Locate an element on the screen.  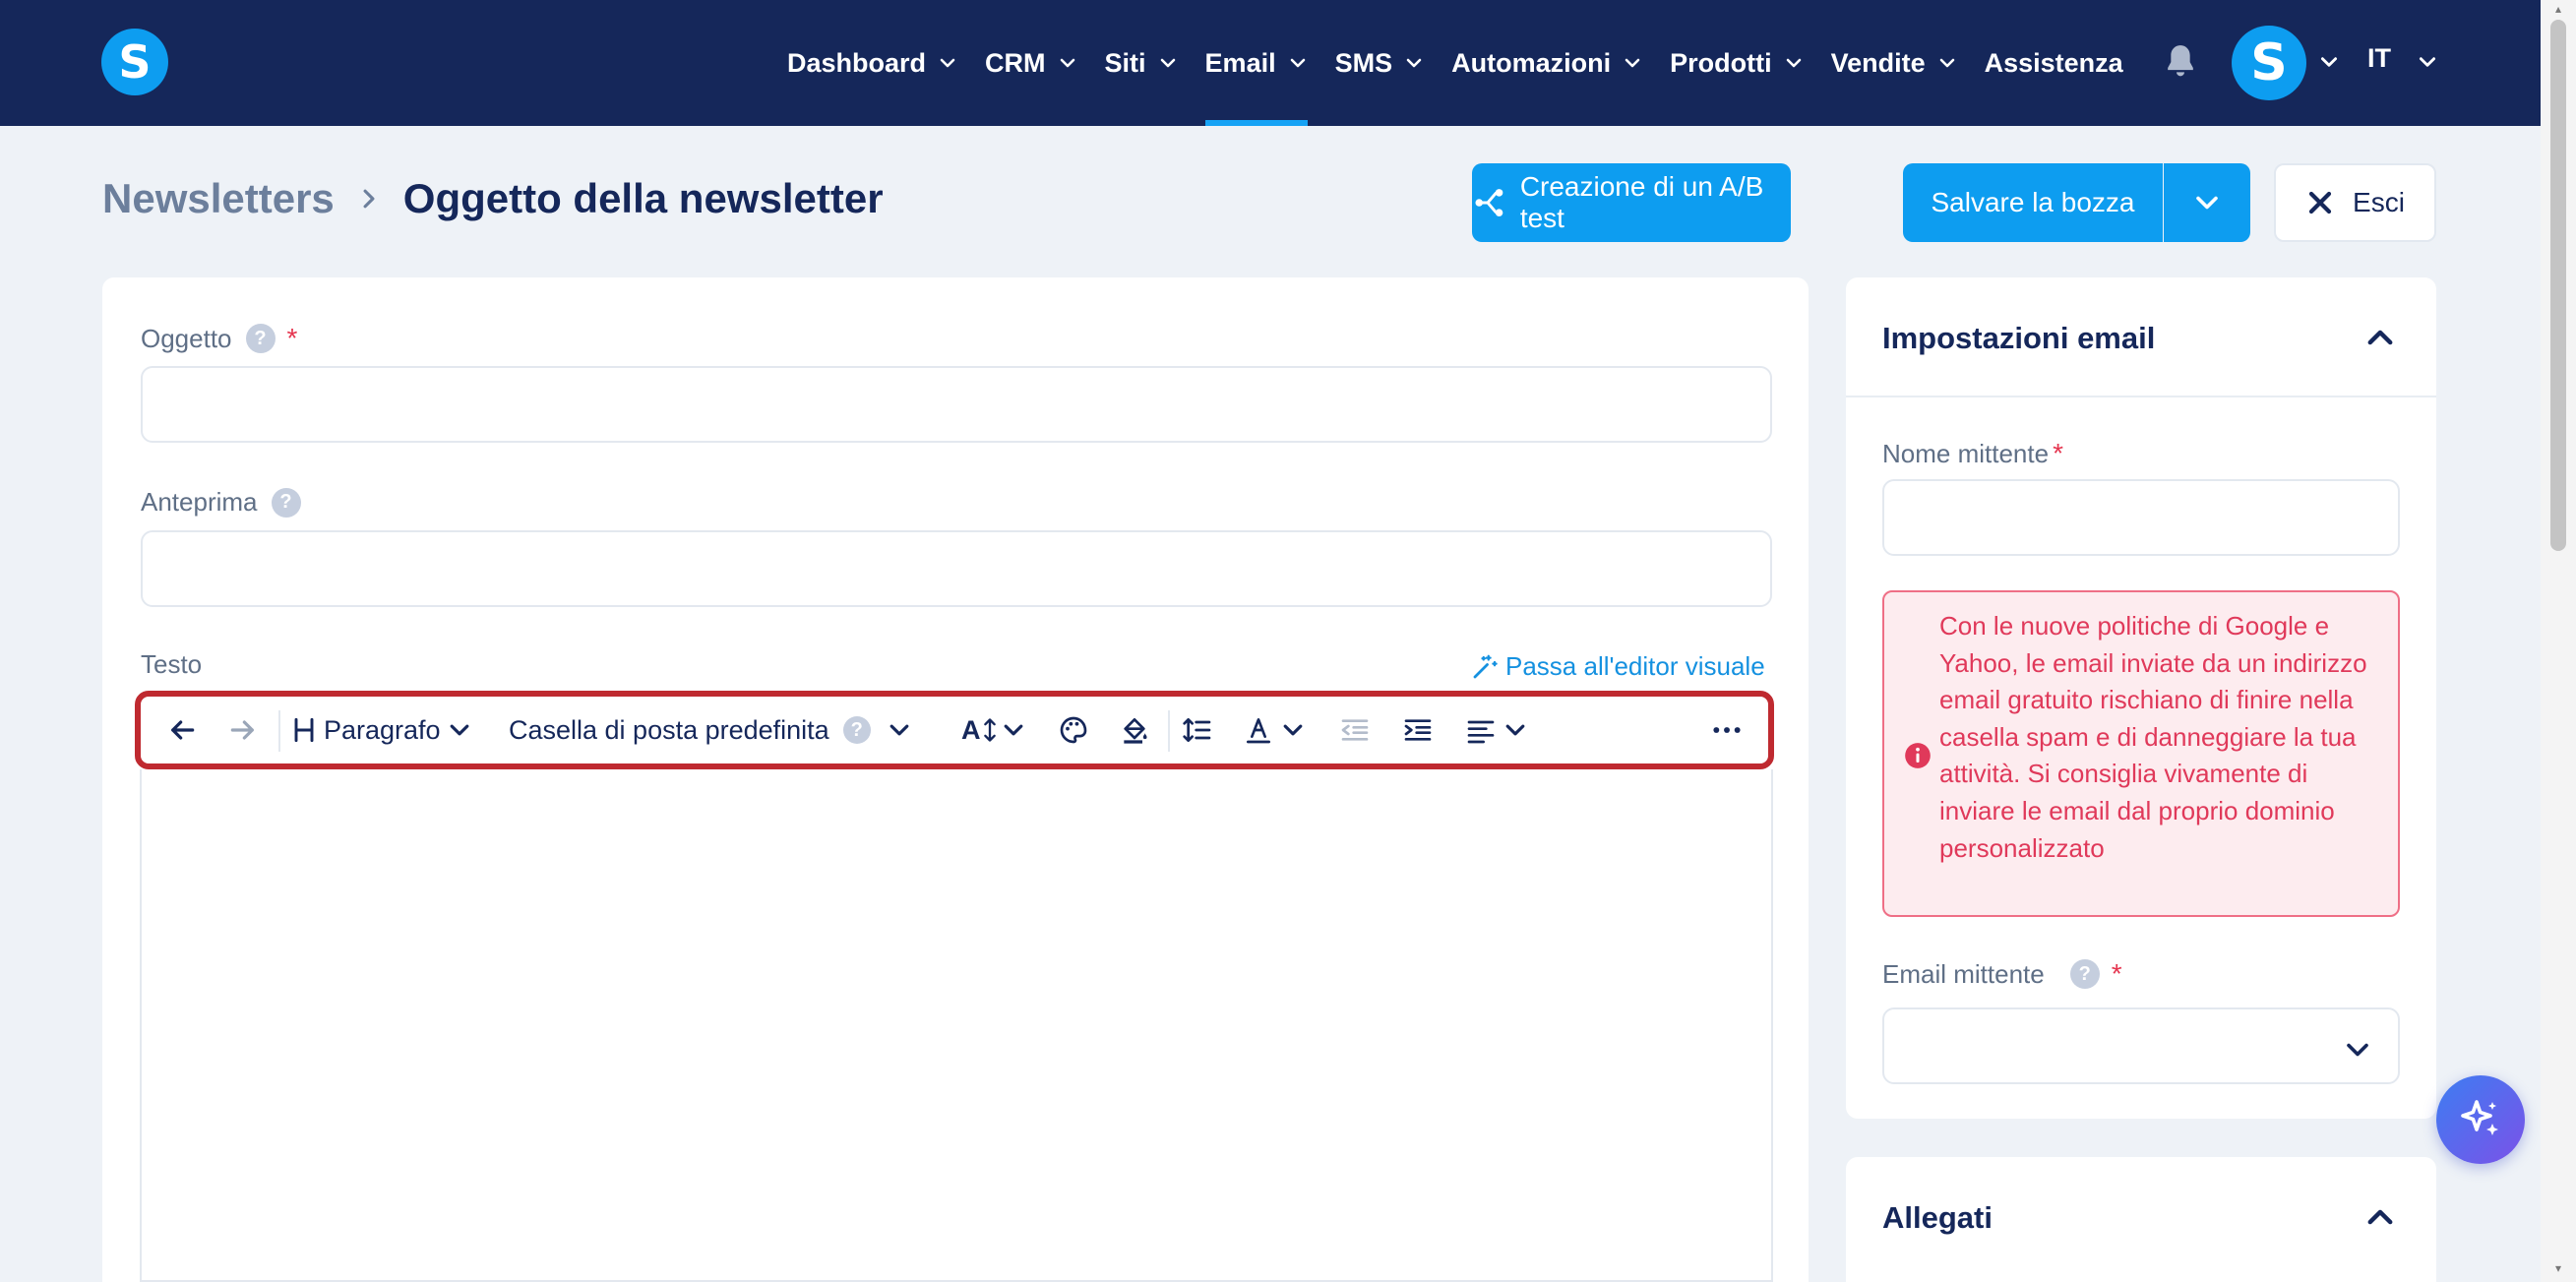
sender-email-select is located at coordinates (2141, 1045).